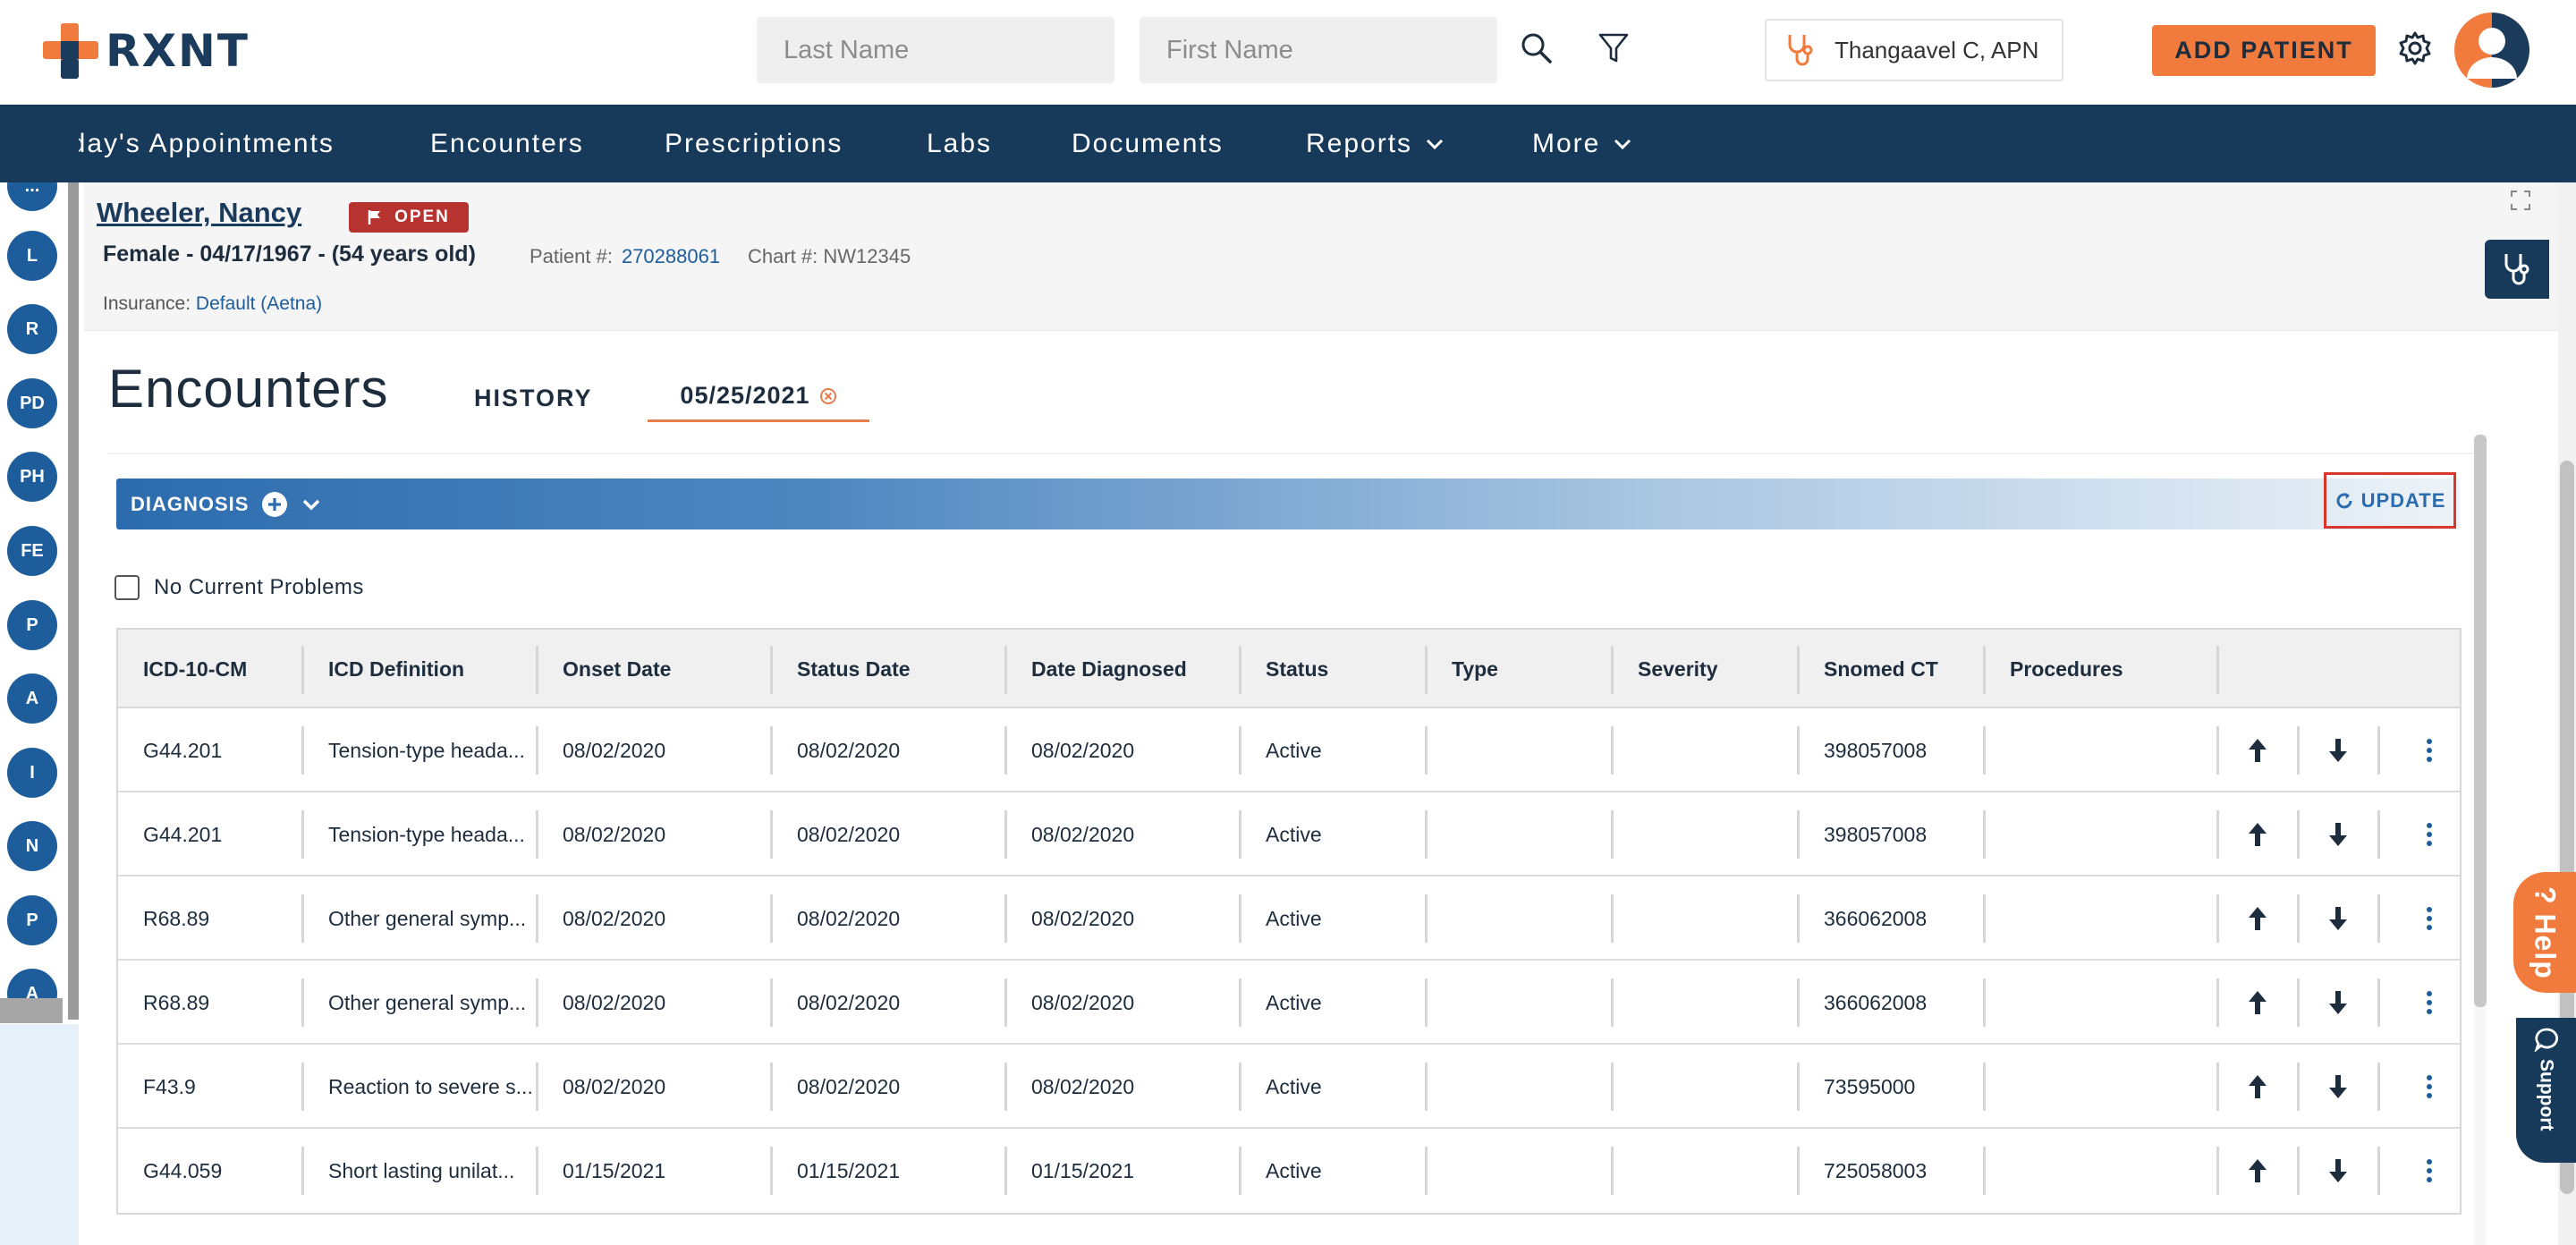 Image resolution: width=2576 pixels, height=1245 pixels. Describe the element at coordinates (259, 303) in the screenshot. I see `insurance-link: Default (Aetna)` at that location.